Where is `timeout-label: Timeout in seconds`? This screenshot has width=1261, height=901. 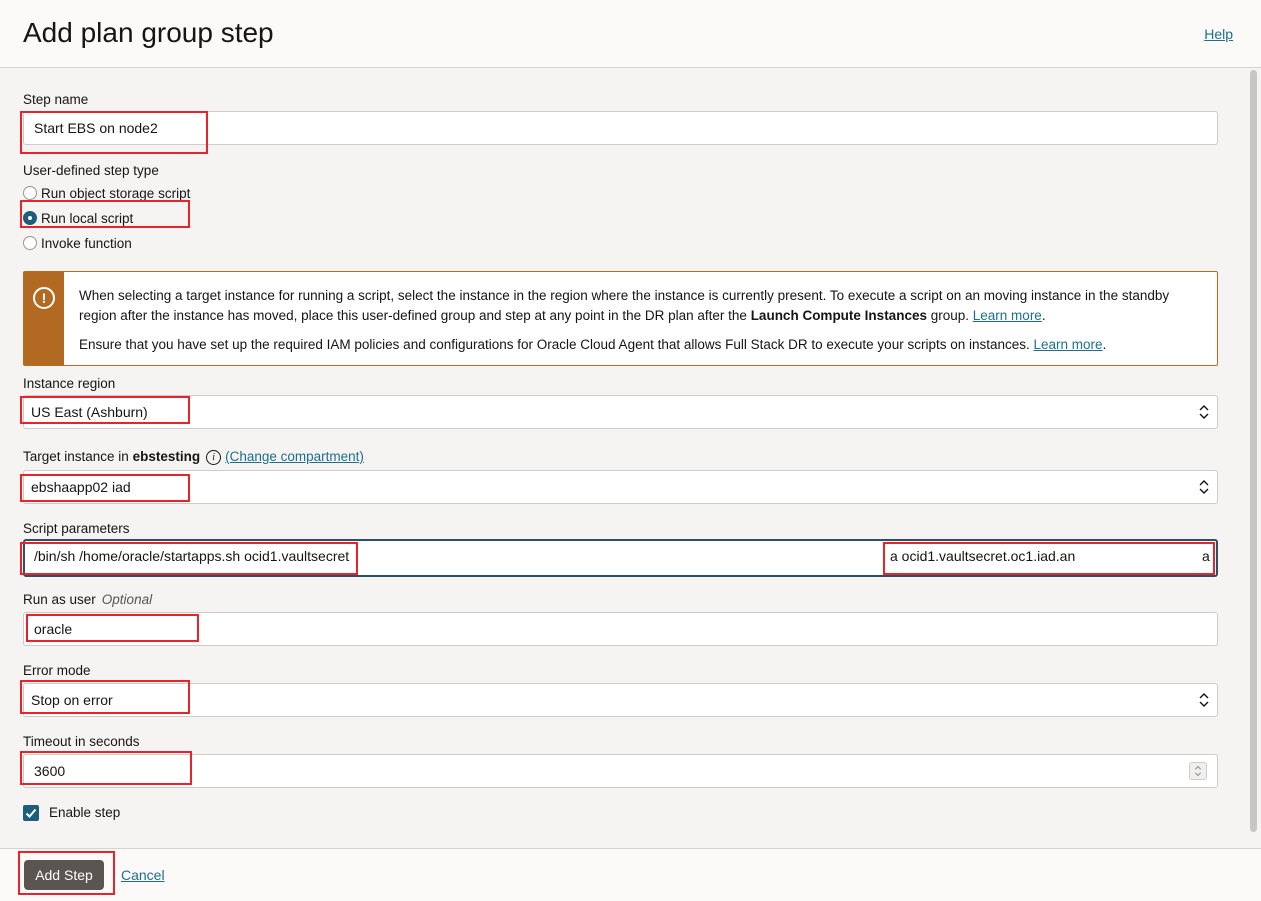
timeout-label: Timeout in seconds is located at coordinates (81, 741).